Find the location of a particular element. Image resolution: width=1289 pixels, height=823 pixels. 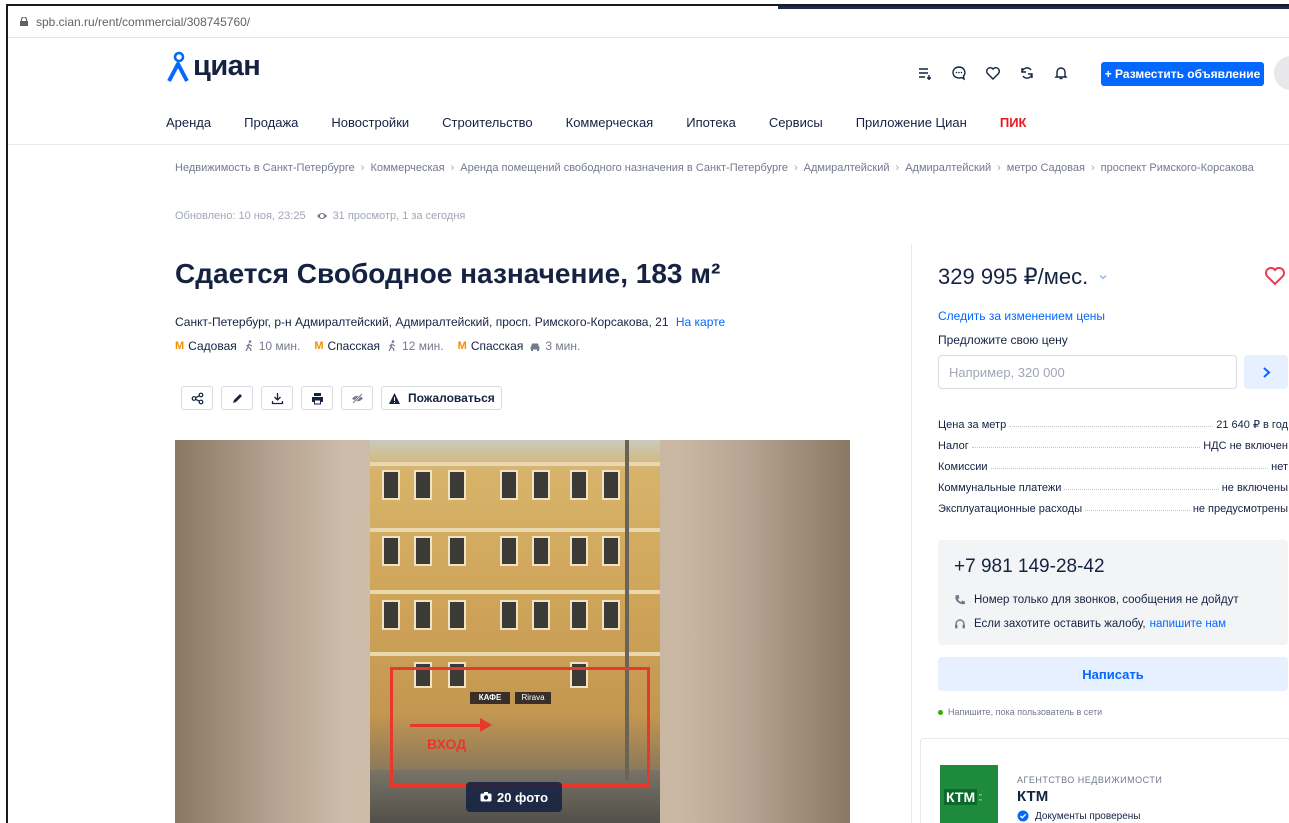

cafe-sign: КАФЕ is located at coordinates (490, 698).